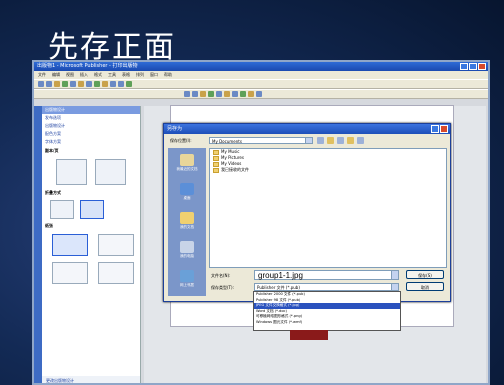 The image size is (504, 385). Describe the element at coordinates (309, 335) in the screenshot. I see `document-graphic` at that location.